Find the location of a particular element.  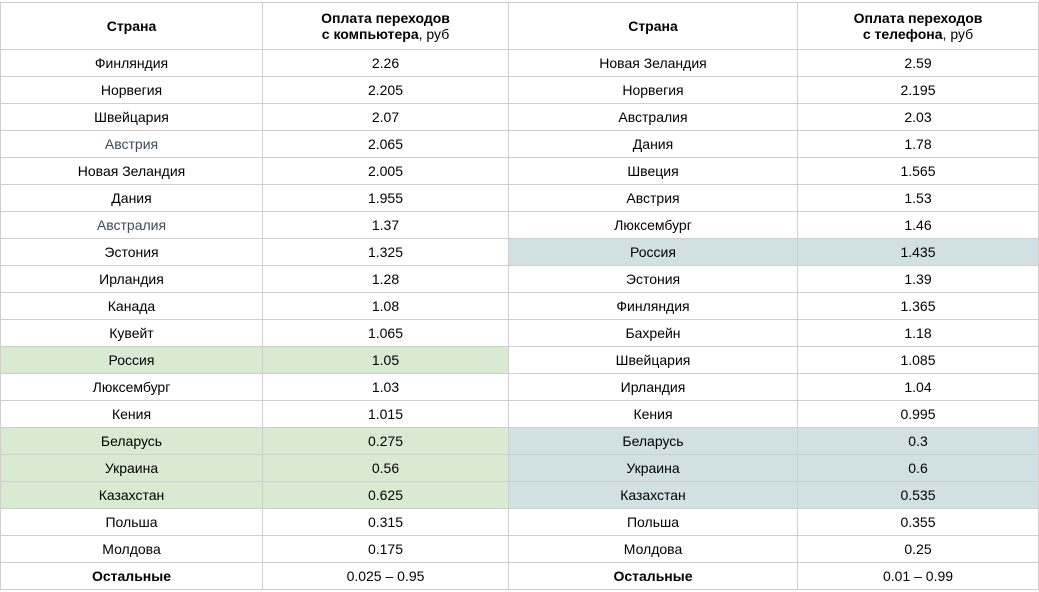

pc-value-cell: 1.28 is located at coordinates (385, 279).